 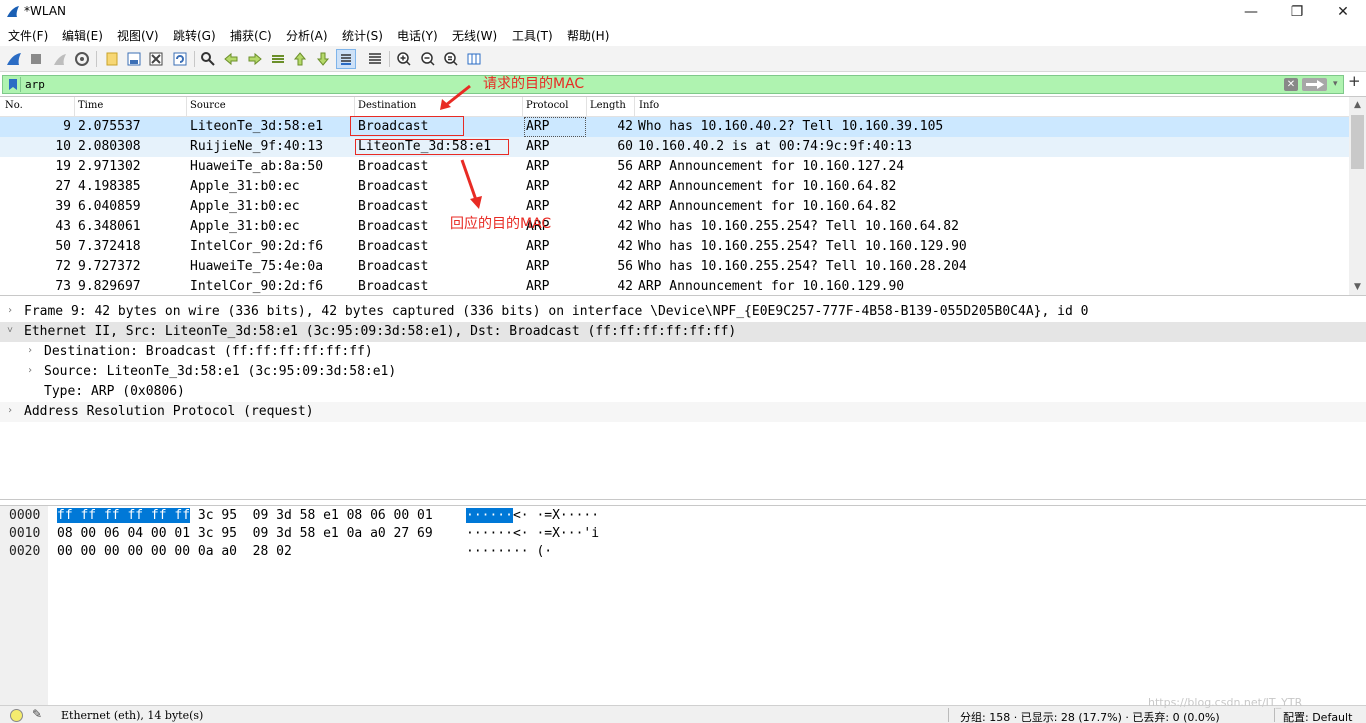 What do you see at coordinates (124, 515) in the screenshot?
I see `hex-selection: ff ff ff ff ff ff` at bounding box center [124, 515].